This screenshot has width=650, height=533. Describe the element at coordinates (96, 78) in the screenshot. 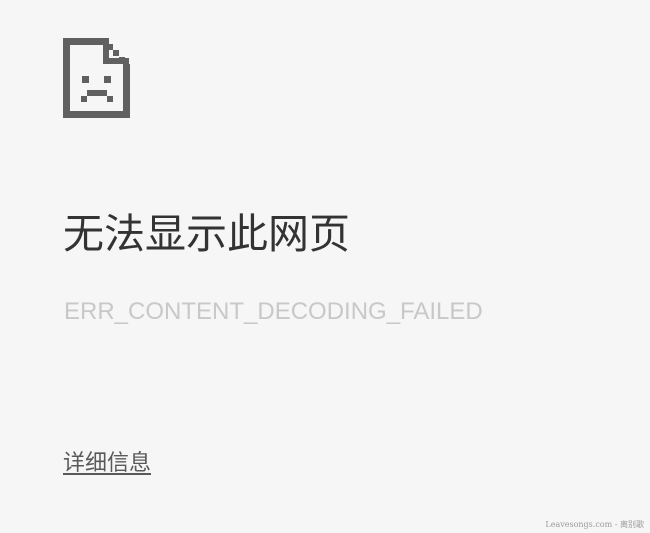

I see `sad-page-icon` at that location.